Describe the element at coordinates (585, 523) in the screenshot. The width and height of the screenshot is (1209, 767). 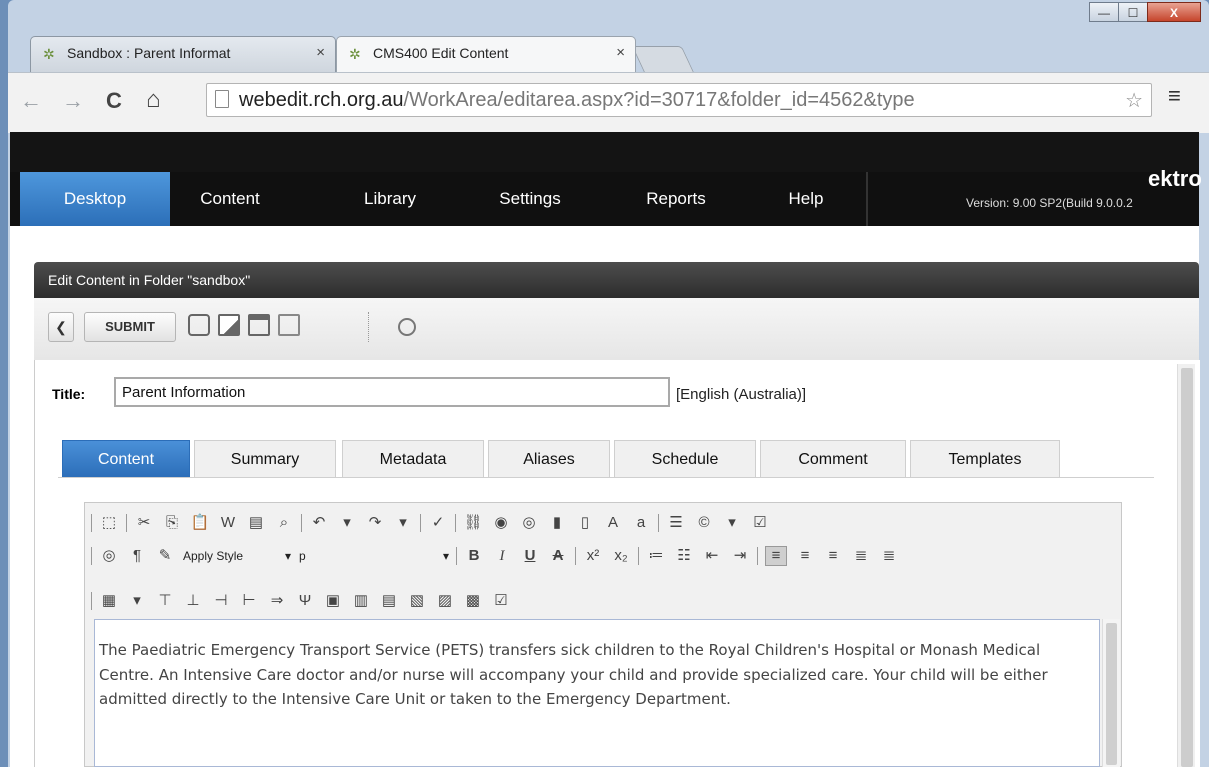
I see `page-link-icon: ▯` at that location.